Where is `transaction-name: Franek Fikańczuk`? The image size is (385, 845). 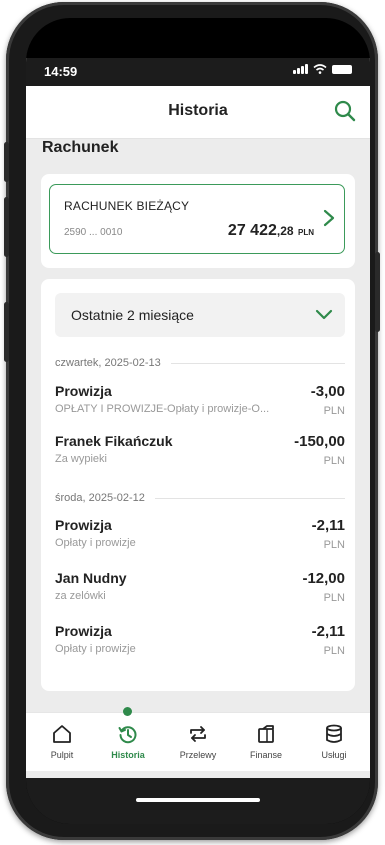 transaction-name: Franek Fikańczuk is located at coordinates (114, 441).